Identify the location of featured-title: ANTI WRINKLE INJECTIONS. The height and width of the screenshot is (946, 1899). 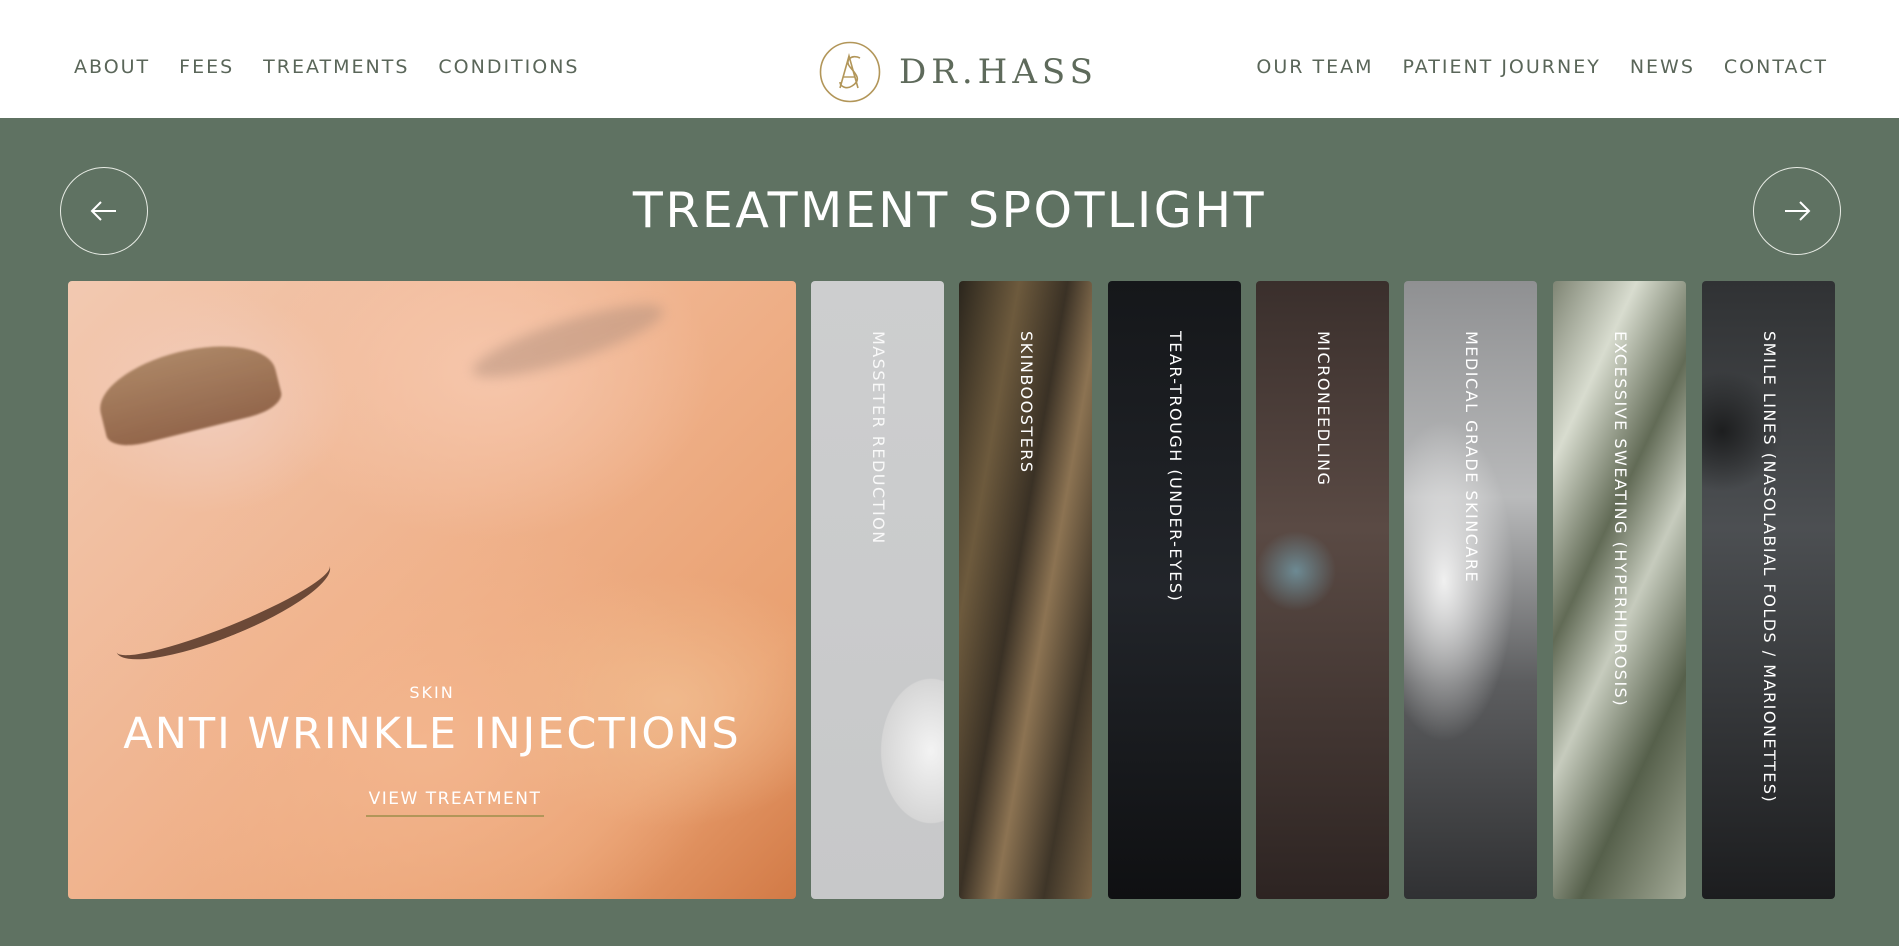
(432, 734).